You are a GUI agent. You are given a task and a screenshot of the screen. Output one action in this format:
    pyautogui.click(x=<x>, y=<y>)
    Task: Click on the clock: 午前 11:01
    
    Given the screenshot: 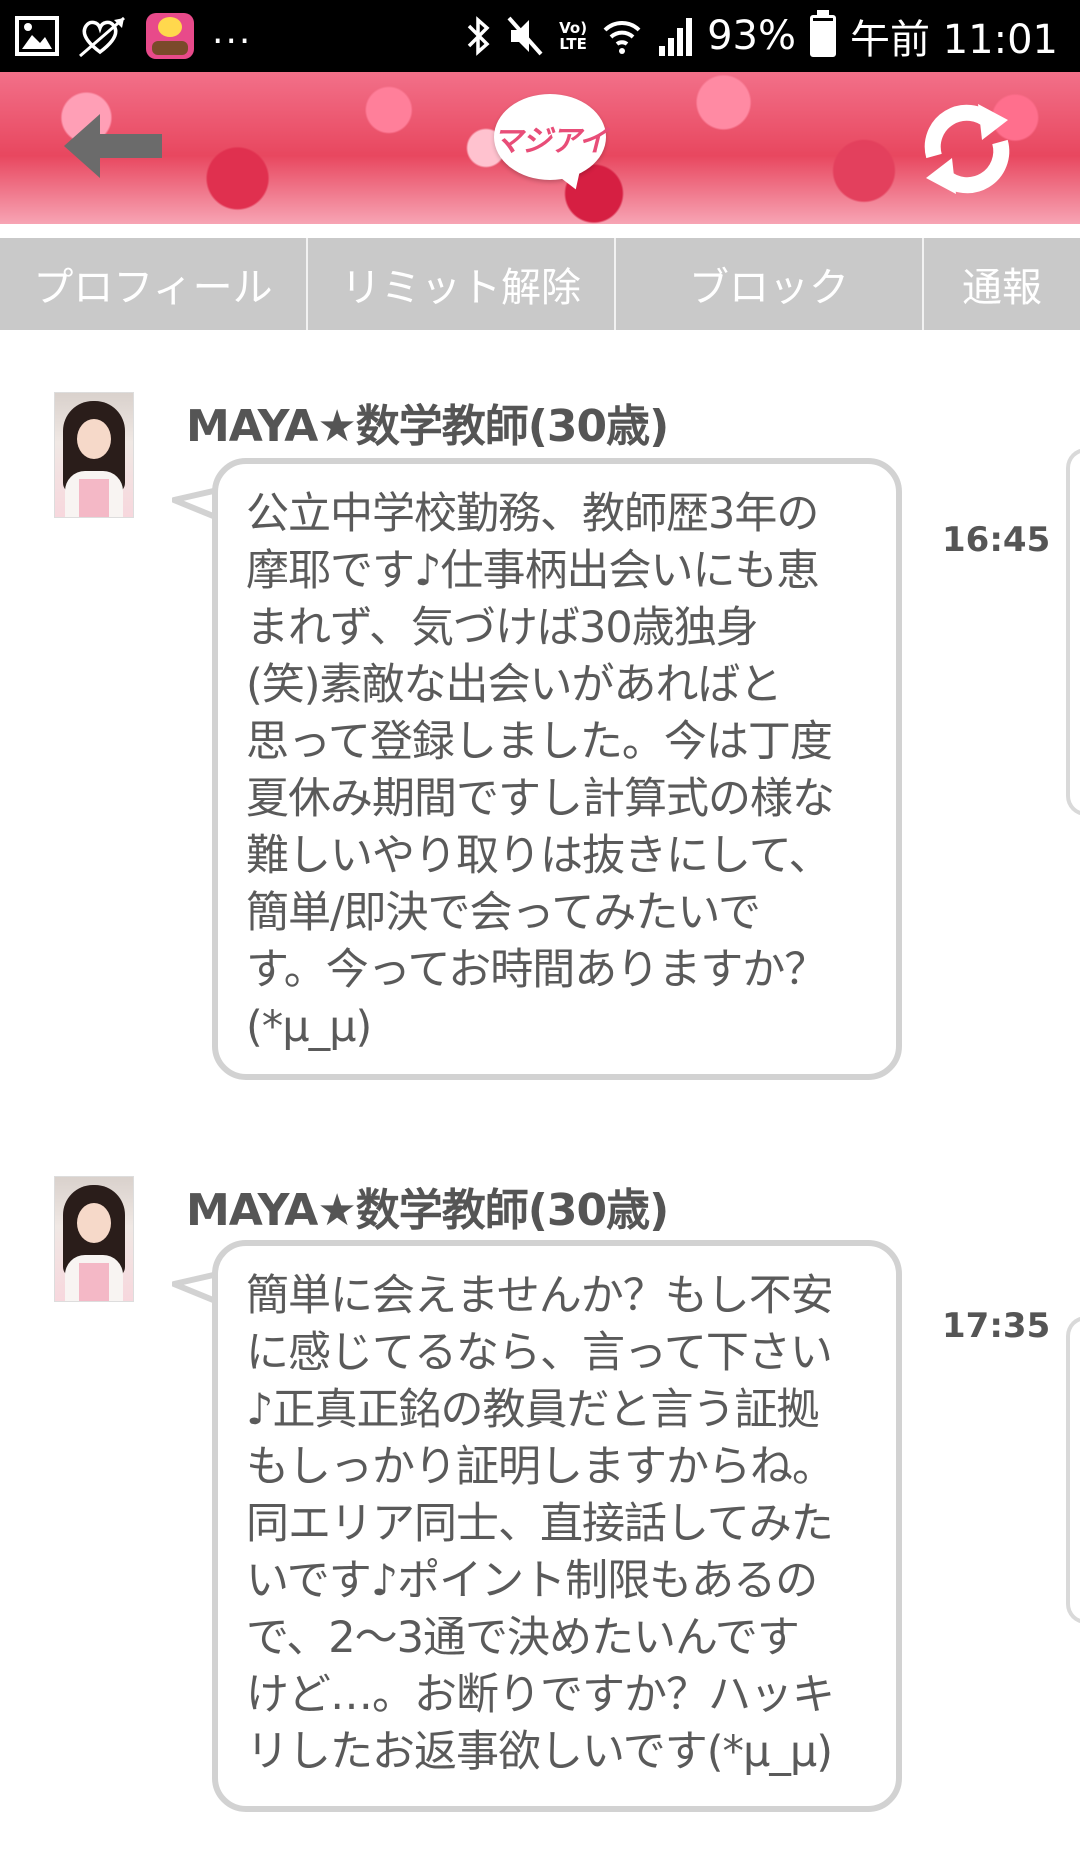 What is the action you would take?
    pyautogui.click(x=954, y=40)
    